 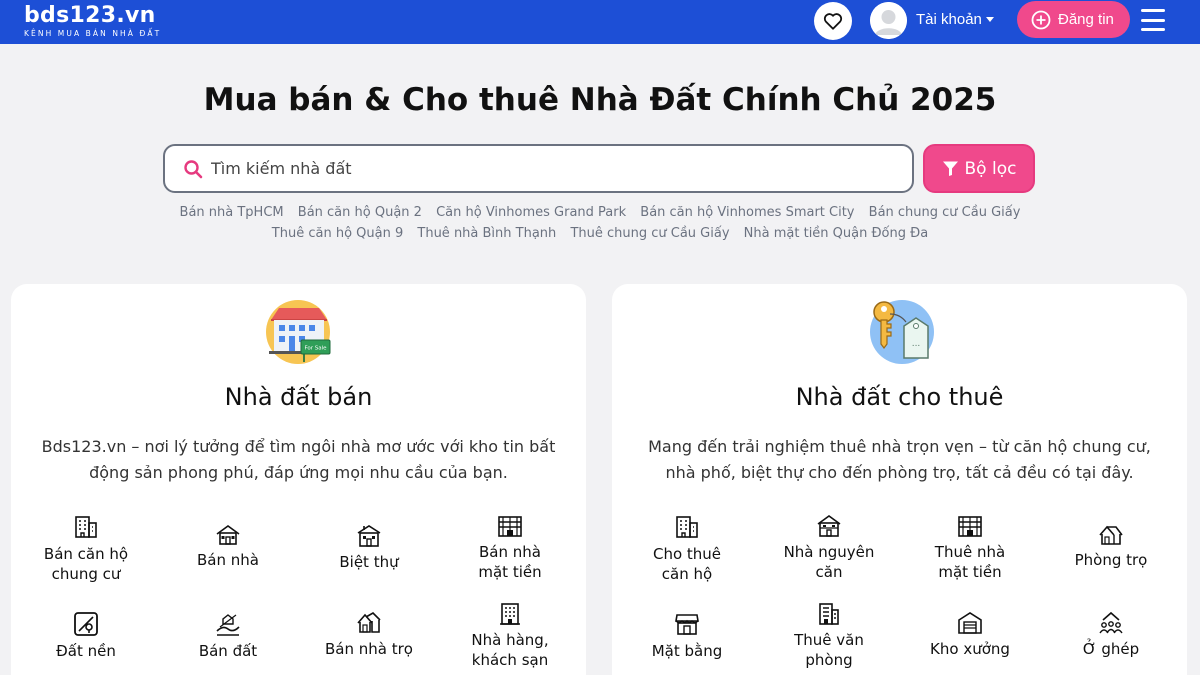 I want to click on category-ban-nha-mat-tien: Bán nhà mặt tiền, so click(x=510, y=548).